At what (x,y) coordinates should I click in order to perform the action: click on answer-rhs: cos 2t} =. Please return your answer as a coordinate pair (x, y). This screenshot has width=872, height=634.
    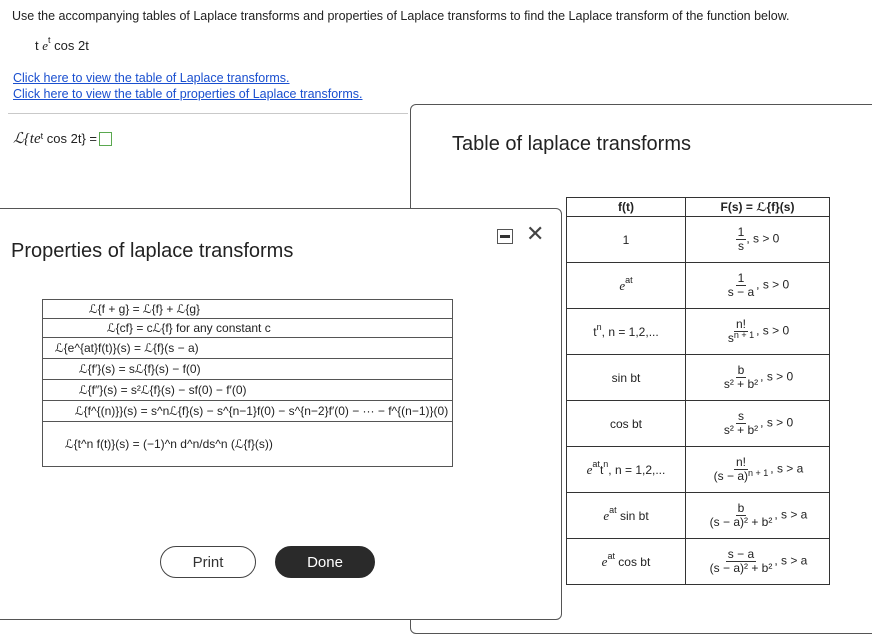
    Looking at the image, I should click on (72, 138).